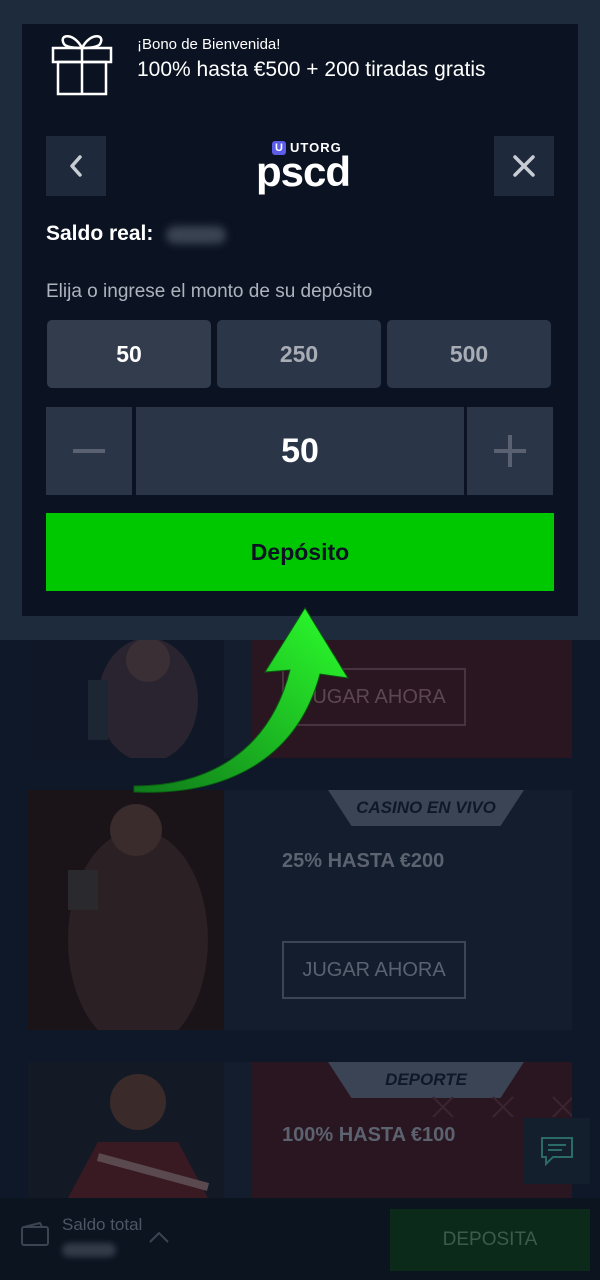 This screenshot has height=1280, width=600. Describe the element at coordinates (100, 233) in the screenshot. I see `real-balance-label: Saldo real:` at that location.